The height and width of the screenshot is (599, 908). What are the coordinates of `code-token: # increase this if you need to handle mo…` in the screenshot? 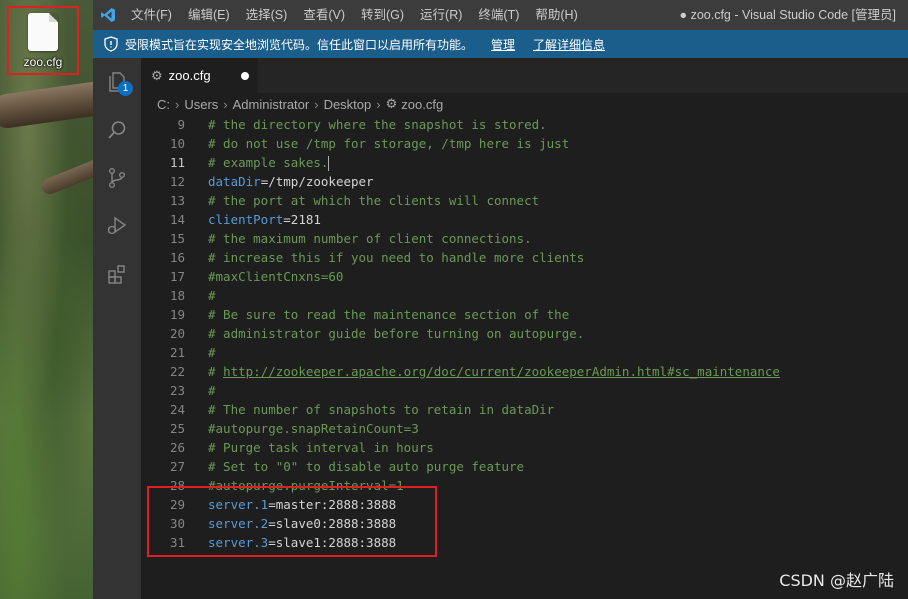 It's located at (396, 257).